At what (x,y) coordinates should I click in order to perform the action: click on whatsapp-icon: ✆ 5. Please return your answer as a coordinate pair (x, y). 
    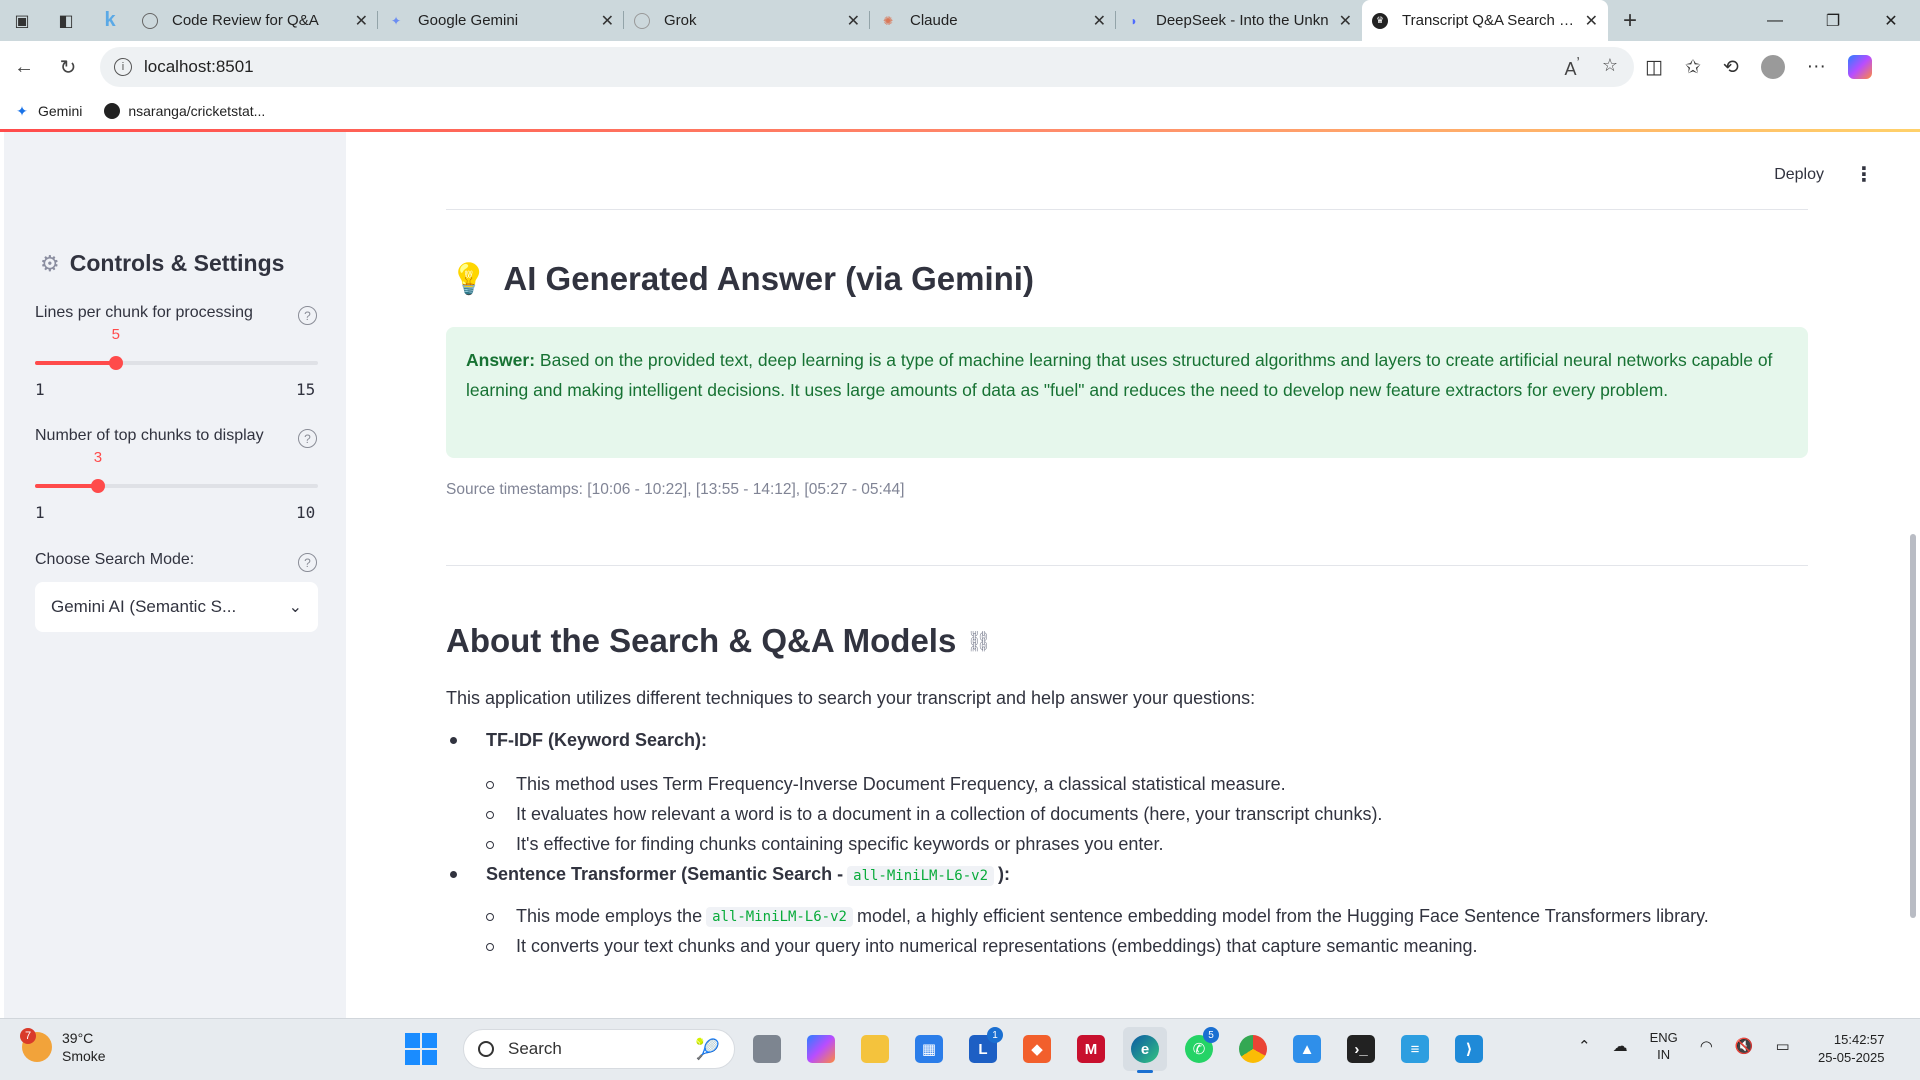
    Looking at the image, I should click on (1199, 1049).